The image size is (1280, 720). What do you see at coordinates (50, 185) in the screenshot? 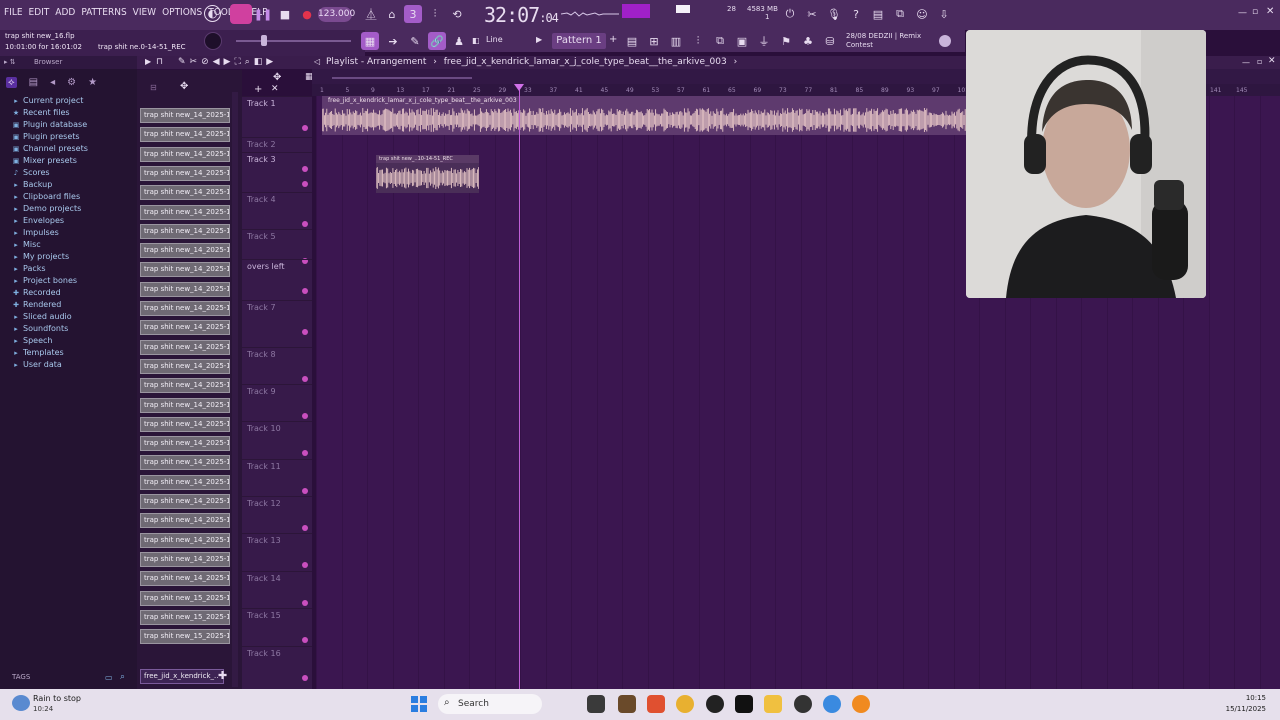
I see `browser-item: ▸ Backup` at bounding box center [50, 185].